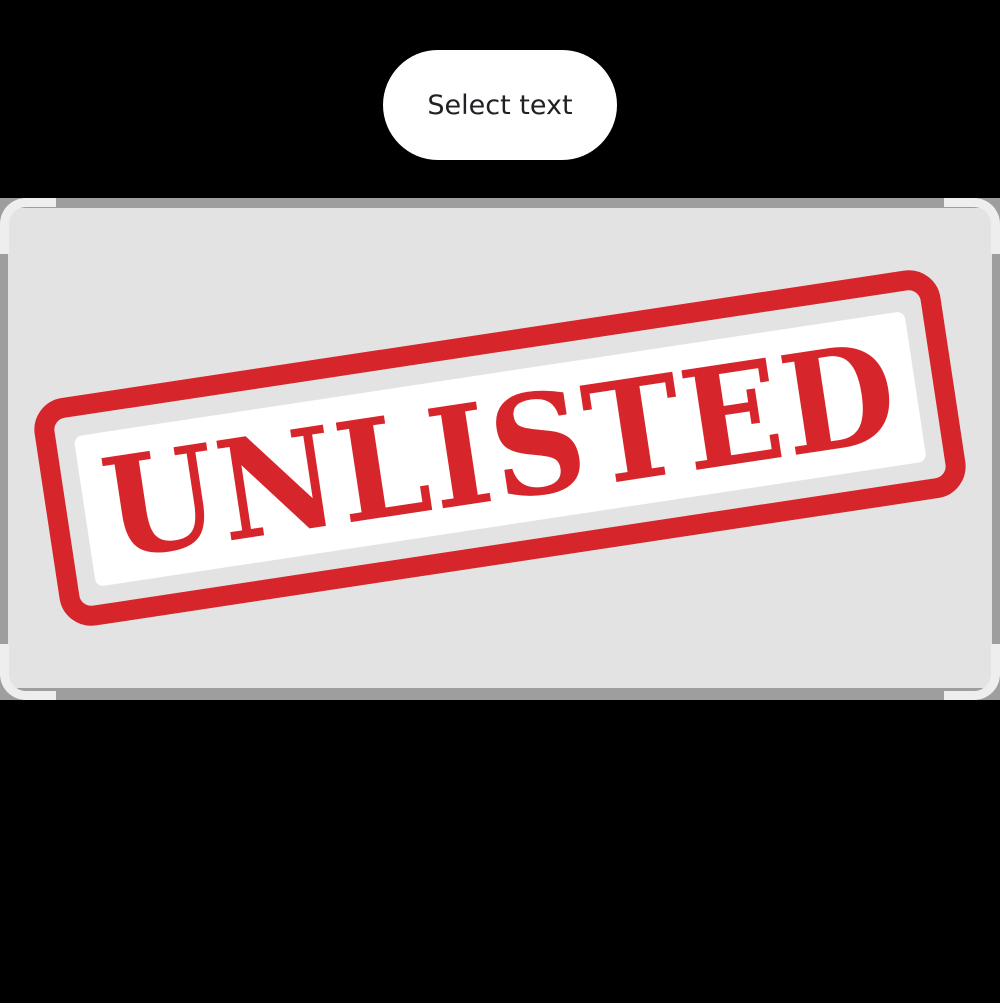 The height and width of the screenshot is (1003, 1000). Describe the element at coordinates (28, 226) in the screenshot. I see `crop-corner-top-left-icon` at that location.